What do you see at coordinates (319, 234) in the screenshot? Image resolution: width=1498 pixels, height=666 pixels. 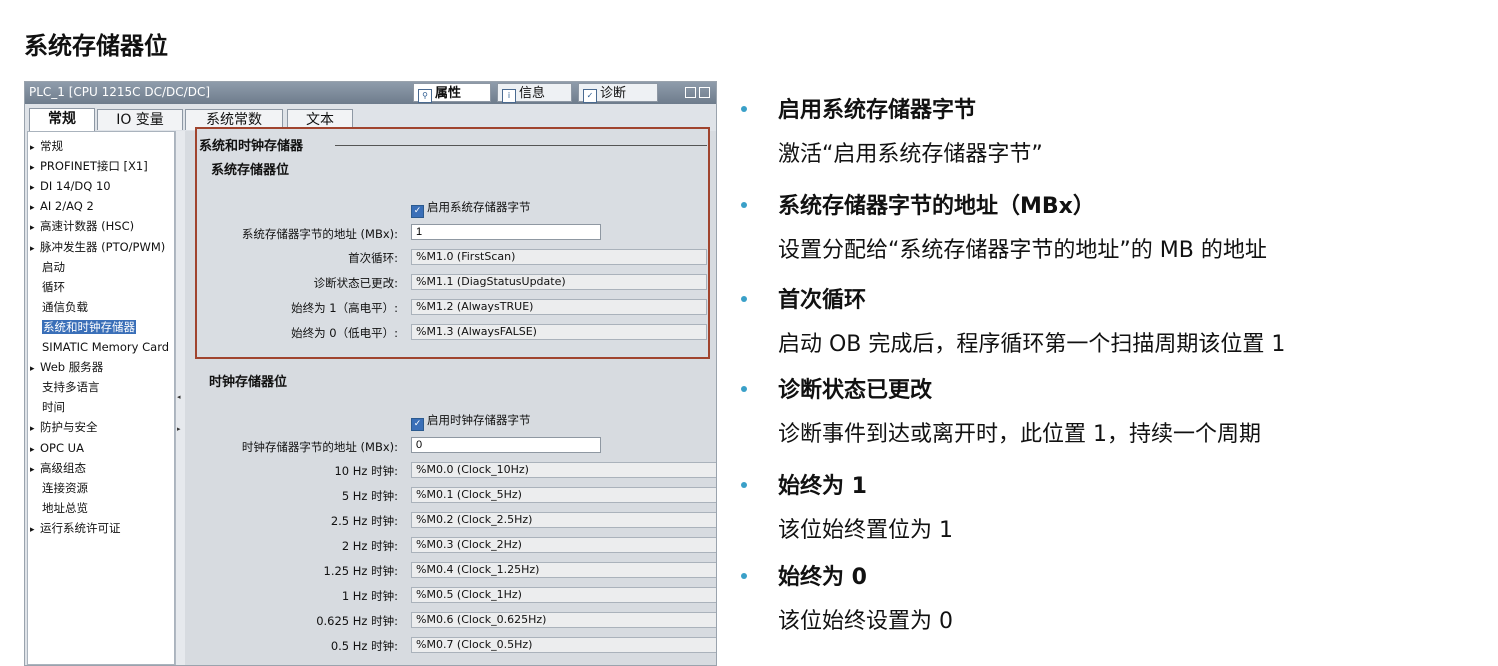 I see `system-address-label: 系统存储器字节的地址 (MBx):` at bounding box center [319, 234].